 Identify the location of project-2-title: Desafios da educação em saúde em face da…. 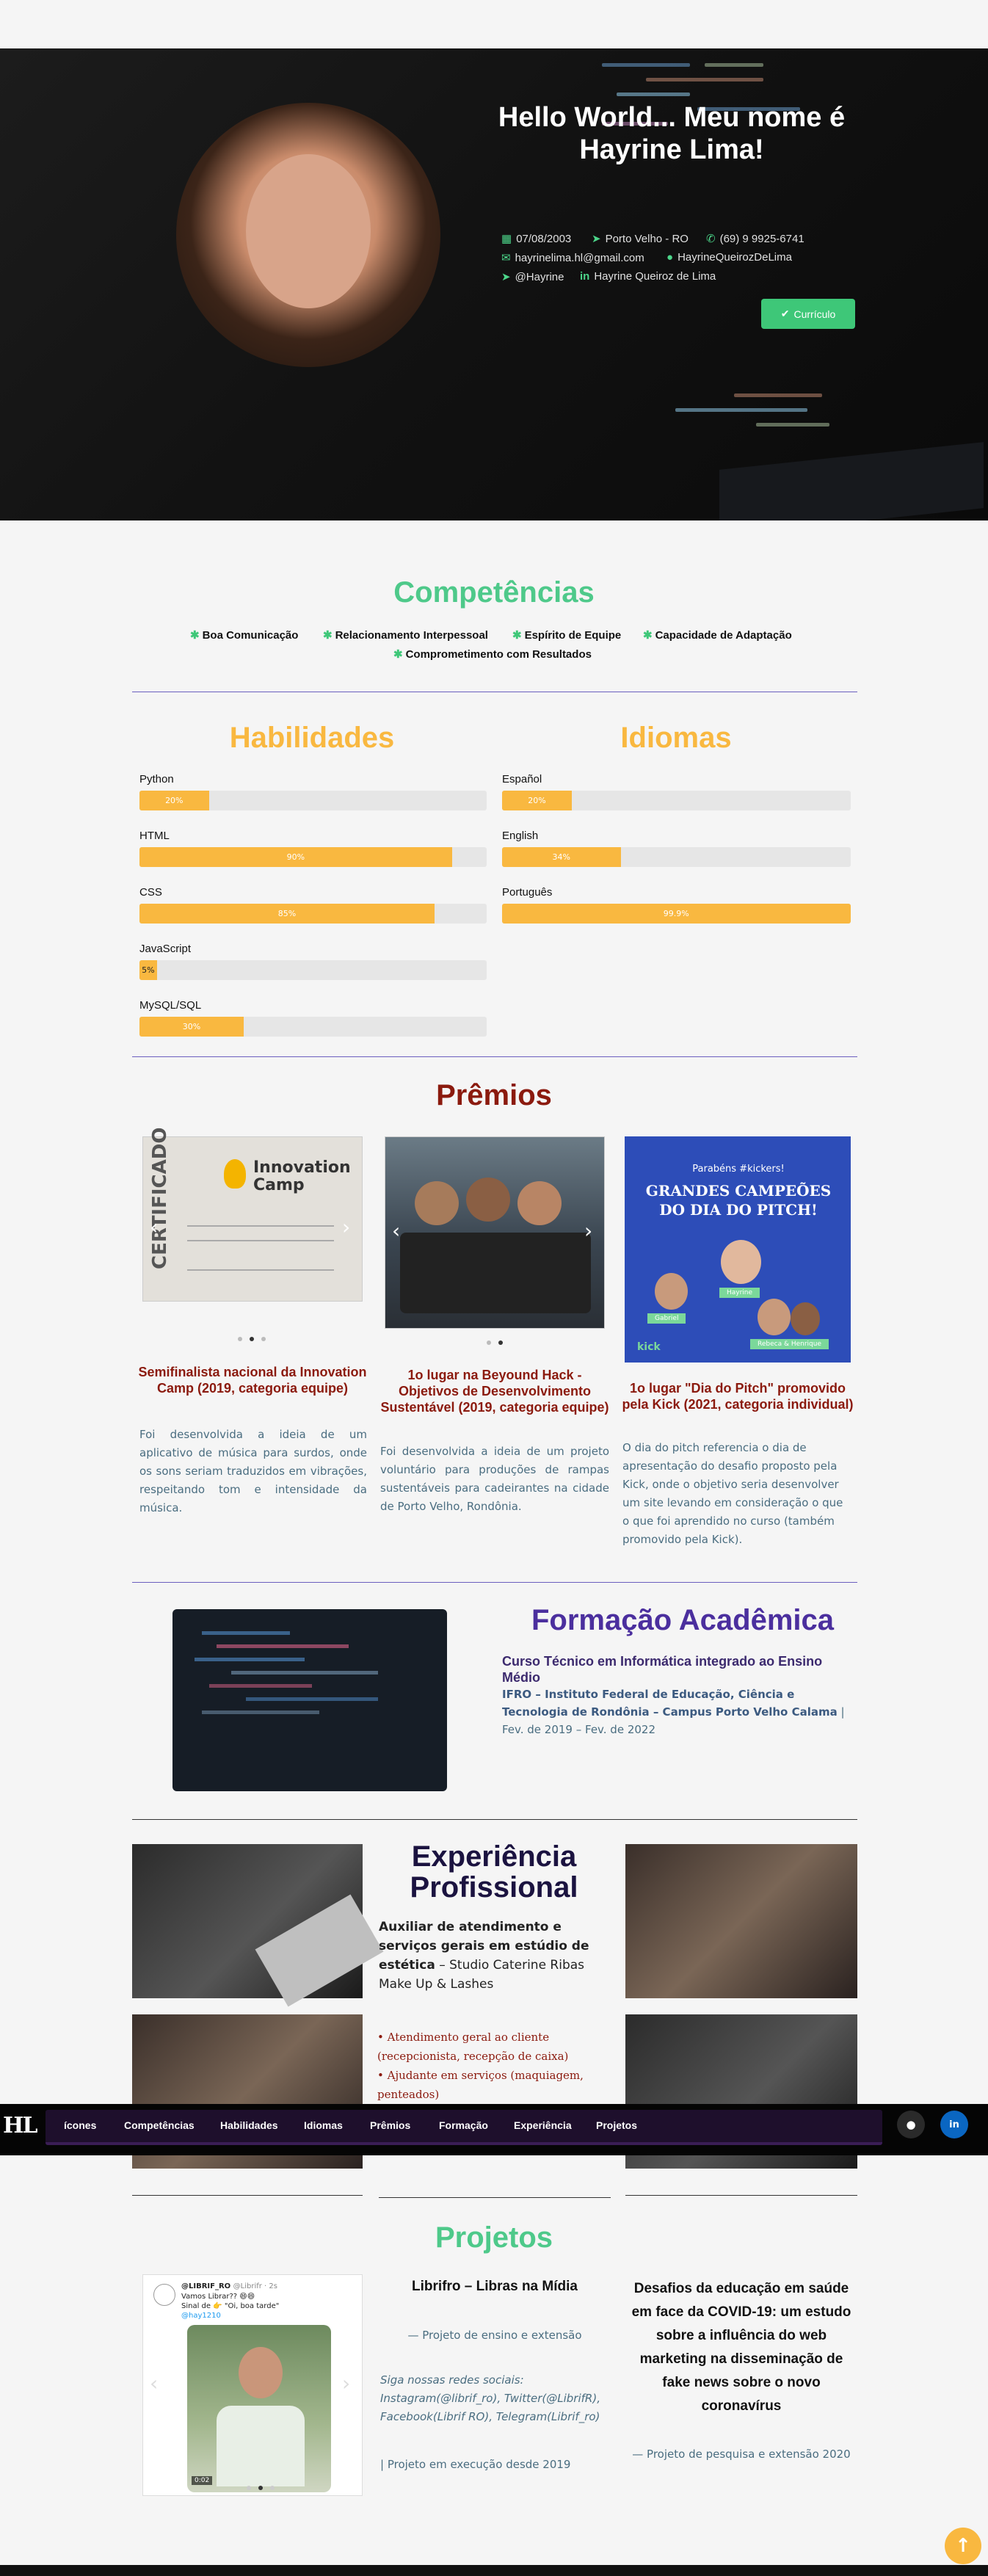
(741, 2348).